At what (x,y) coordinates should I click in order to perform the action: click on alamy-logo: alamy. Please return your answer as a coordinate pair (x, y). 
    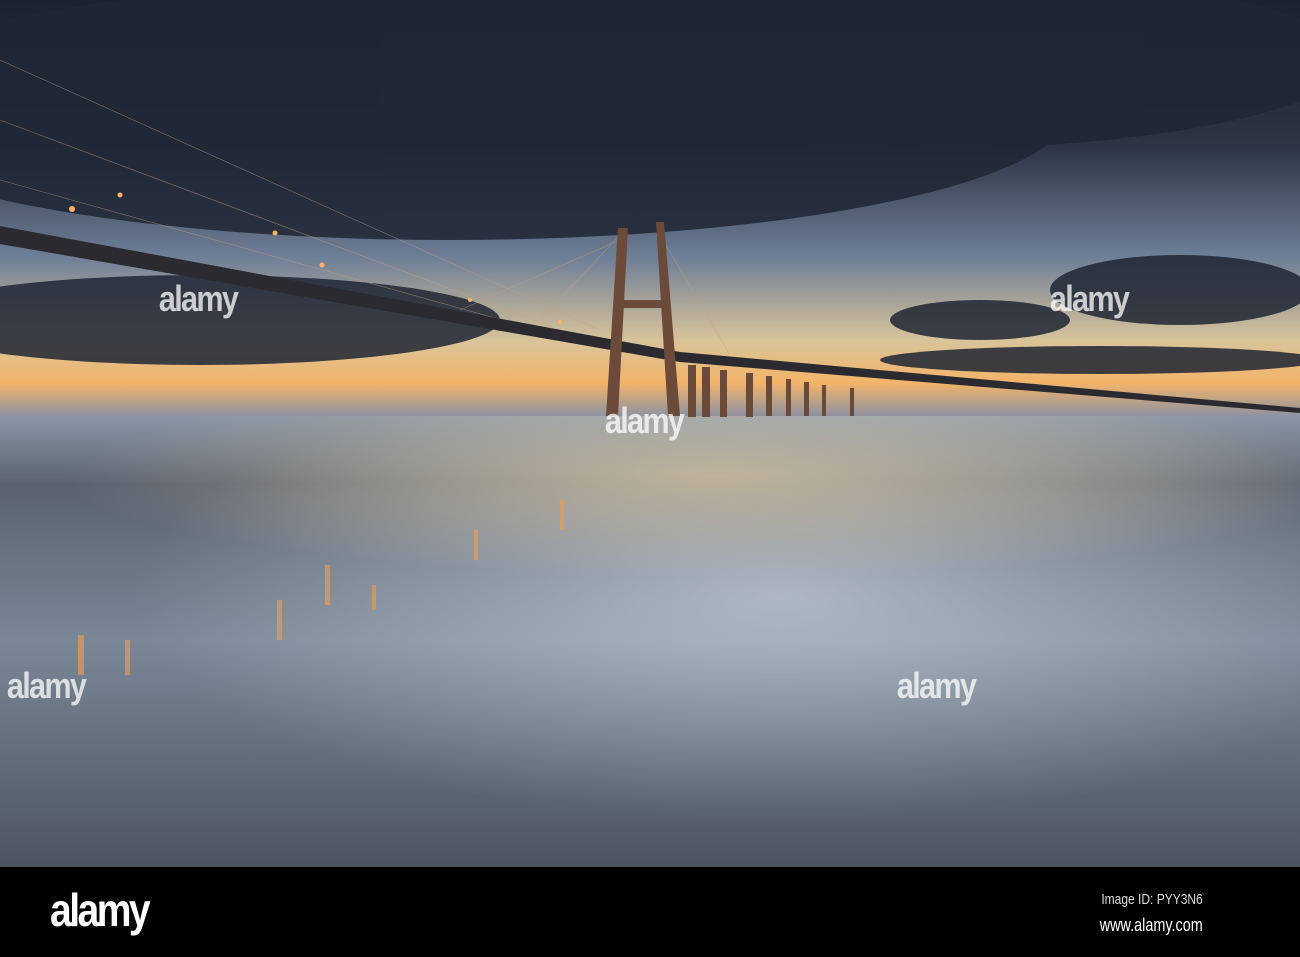
    Looking at the image, I should click on (100, 910).